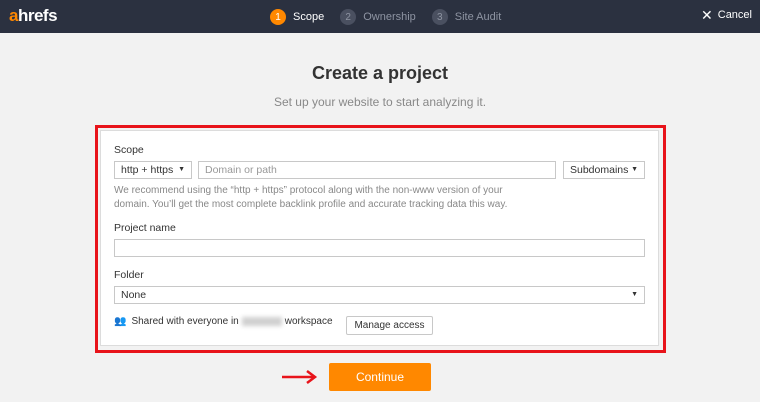  Describe the element at coordinates (348, 17) in the screenshot. I see `step-number: 2` at that location.